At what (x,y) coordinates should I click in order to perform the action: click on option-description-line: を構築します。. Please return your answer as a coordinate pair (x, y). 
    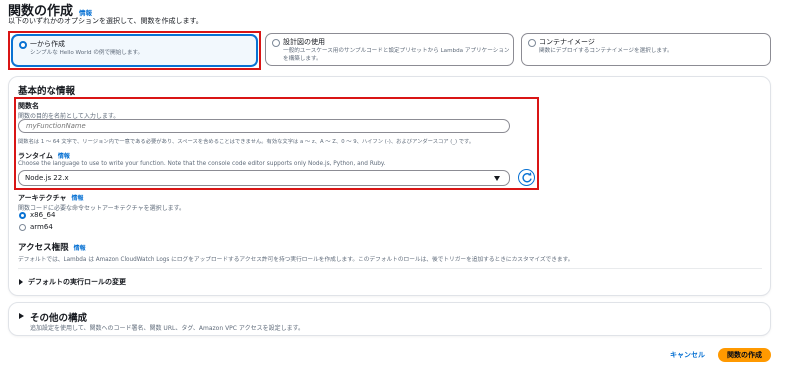
    Looking at the image, I should click on (302, 59).